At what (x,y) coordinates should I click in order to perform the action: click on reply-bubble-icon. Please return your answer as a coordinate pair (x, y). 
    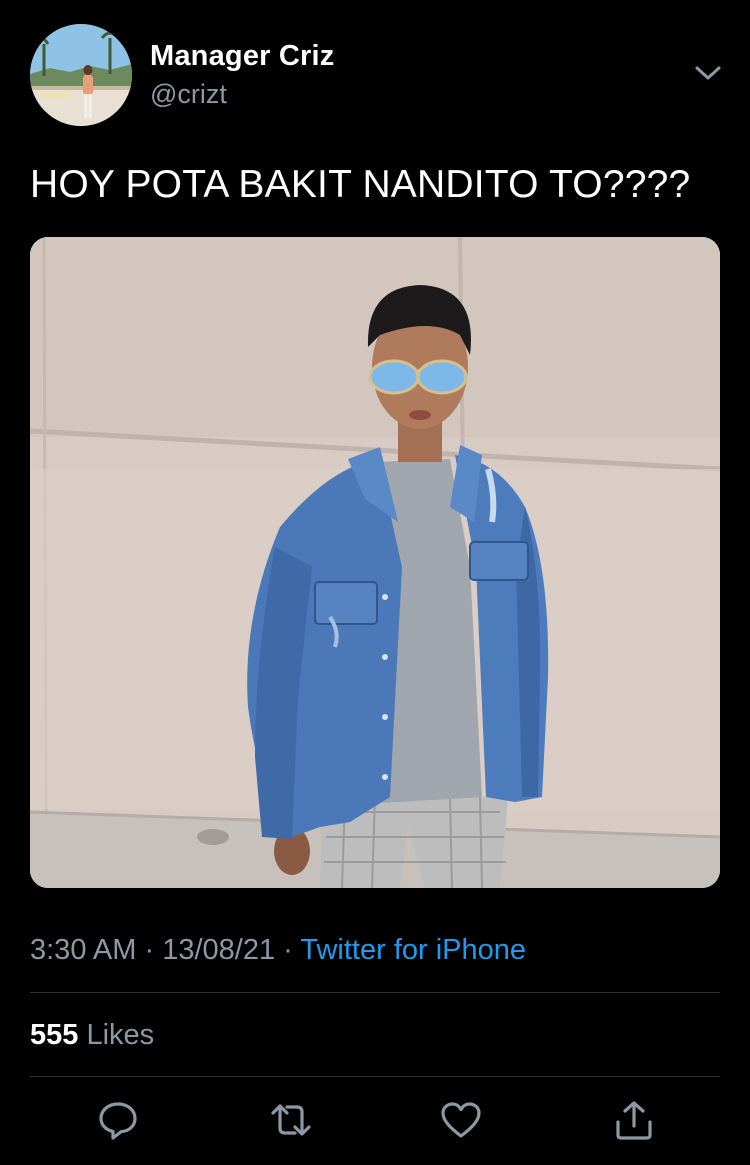
    Looking at the image, I should click on (118, 1121).